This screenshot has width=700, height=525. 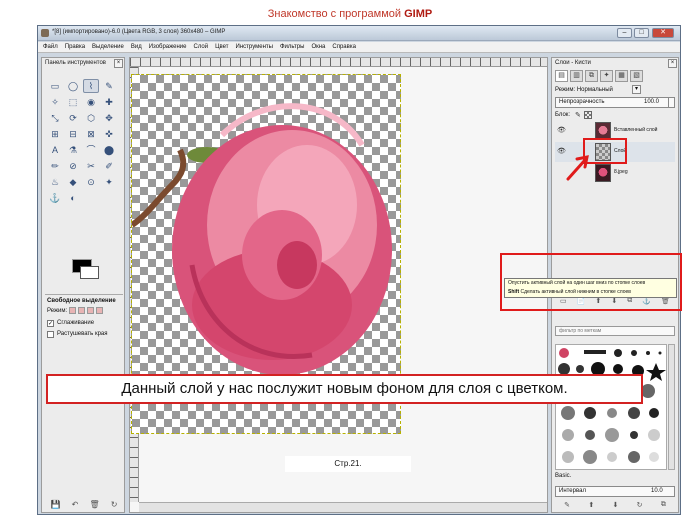 I want to click on antialias-checkbox: ✓, so click(x=50, y=323).